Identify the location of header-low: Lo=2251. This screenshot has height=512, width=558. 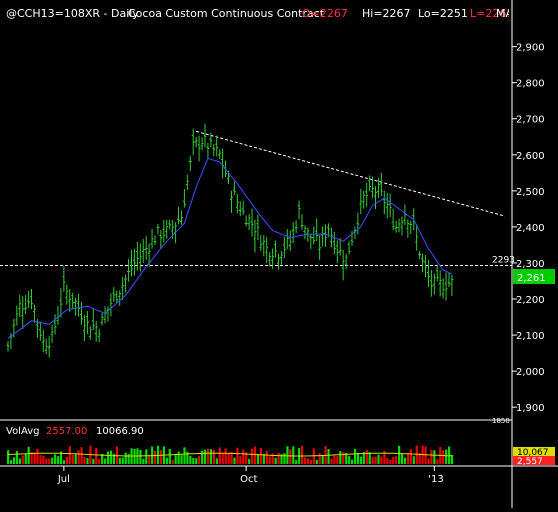
(443, 13).